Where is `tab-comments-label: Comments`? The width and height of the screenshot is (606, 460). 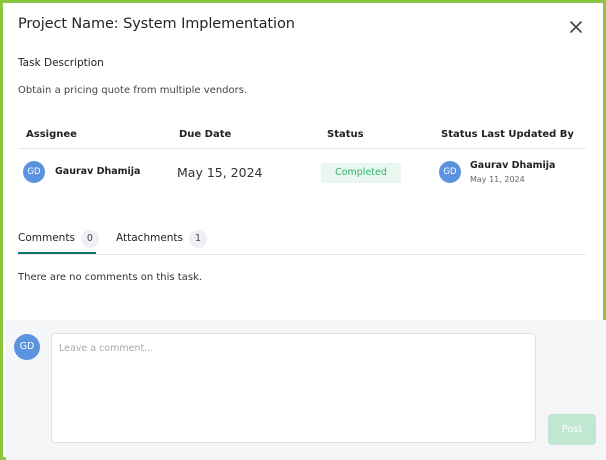 tab-comments-label: Comments is located at coordinates (46, 238).